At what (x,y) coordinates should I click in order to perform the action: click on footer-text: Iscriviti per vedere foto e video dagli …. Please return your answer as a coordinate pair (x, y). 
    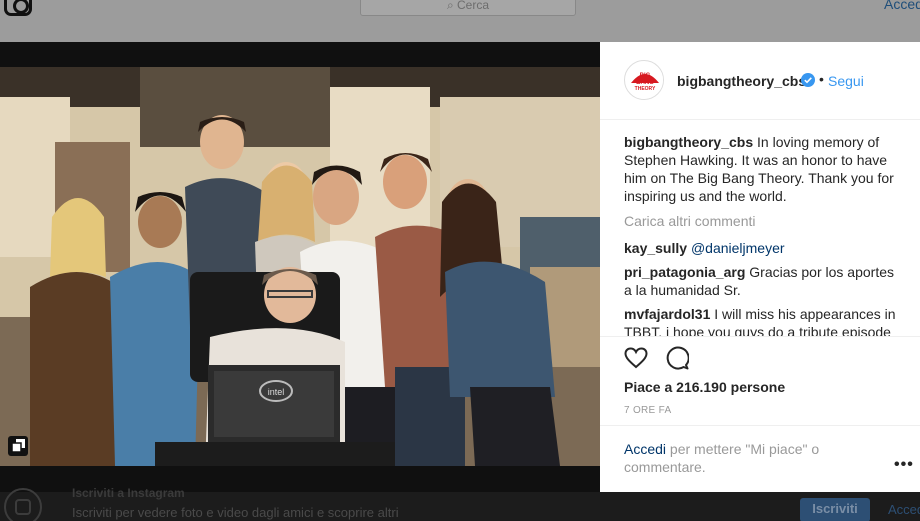
    Looking at the image, I should click on (235, 512).